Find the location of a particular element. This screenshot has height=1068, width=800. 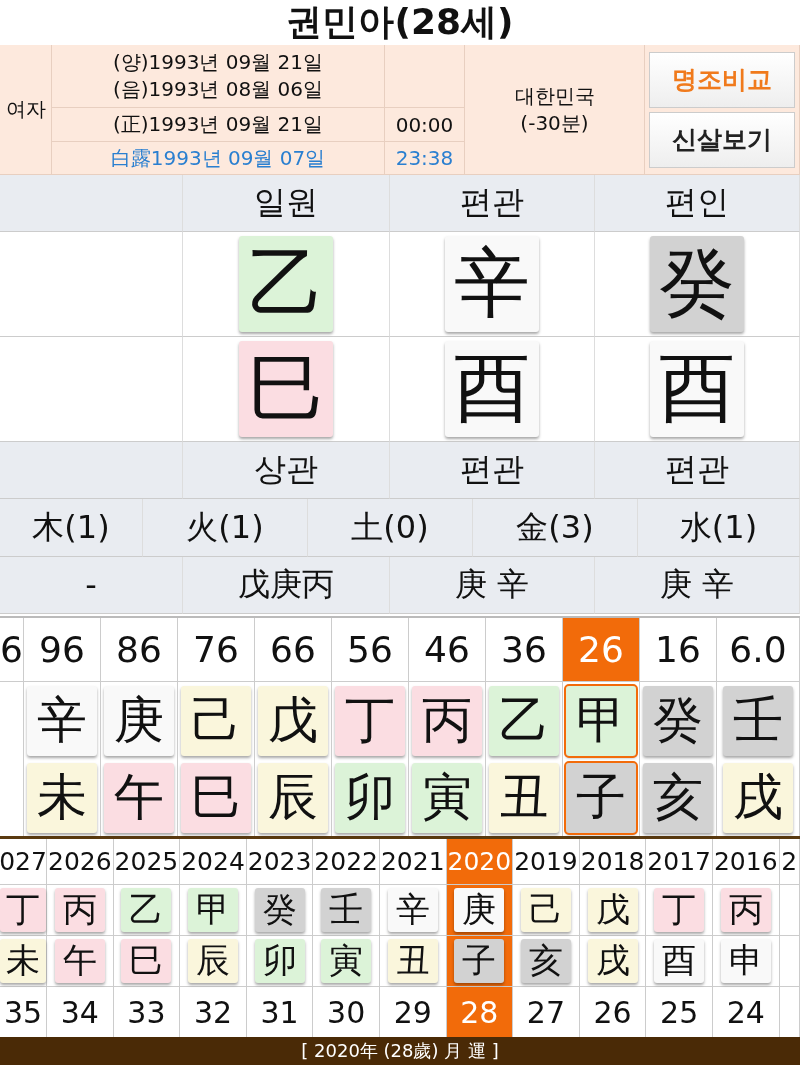

corrected-date: (正)1993년 09월 21일 is located at coordinates (218, 125).